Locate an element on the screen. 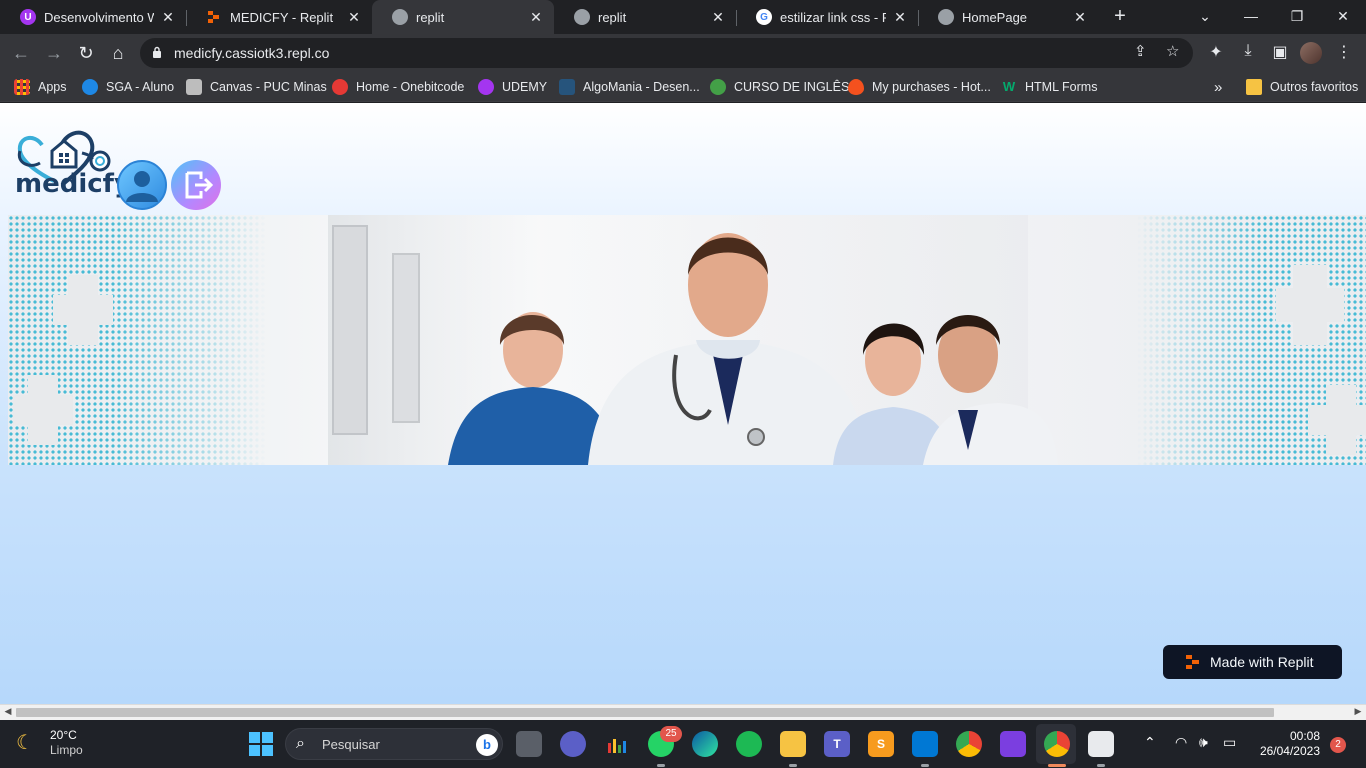 The image size is (1366, 768). replit-icon is located at coordinates (214, 17).